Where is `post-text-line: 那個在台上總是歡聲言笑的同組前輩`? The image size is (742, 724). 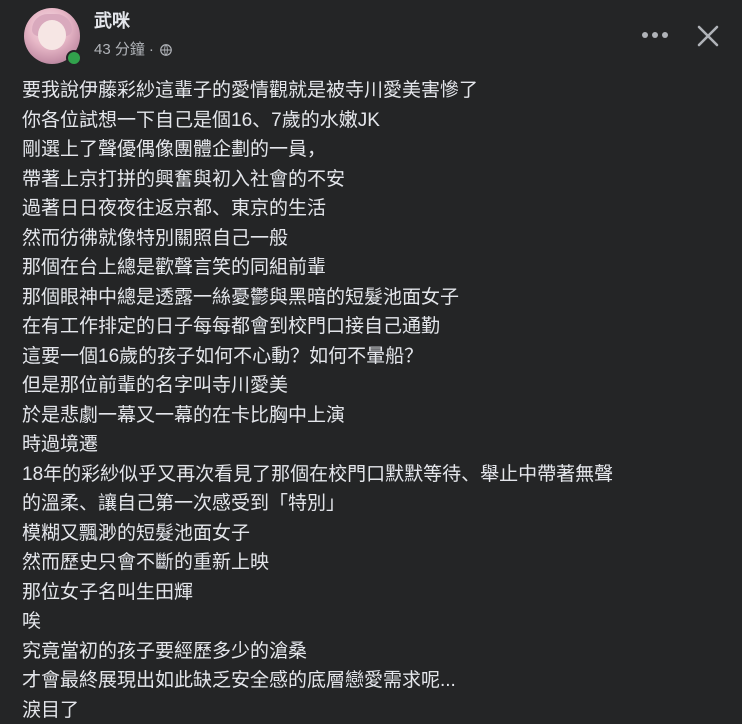
post-text-line: 那個在台上總是歡聲言笑的同組前輩 is located at coordinates (174, 267).